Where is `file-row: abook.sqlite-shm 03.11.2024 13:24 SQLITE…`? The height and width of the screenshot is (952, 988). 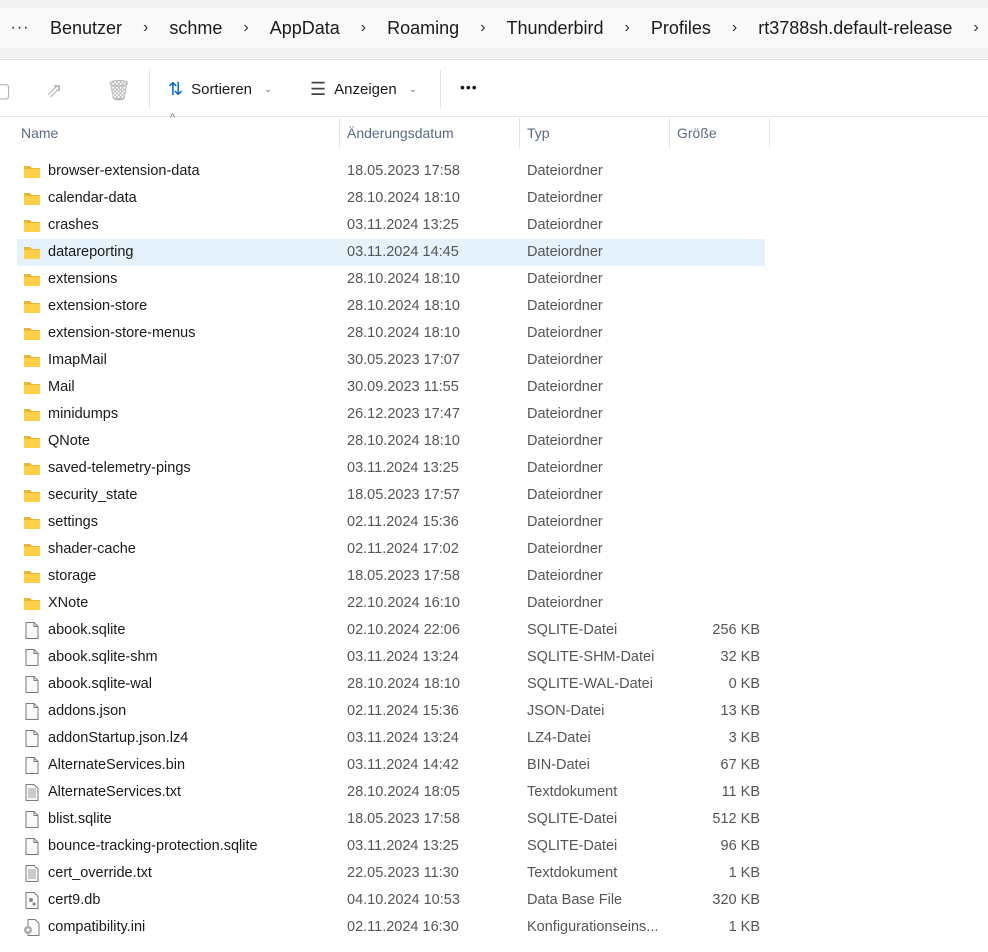
file-row: abook.sqlite-shm 03.11.2024 13:24 SQLITE… is located at coordinates (391, 657).